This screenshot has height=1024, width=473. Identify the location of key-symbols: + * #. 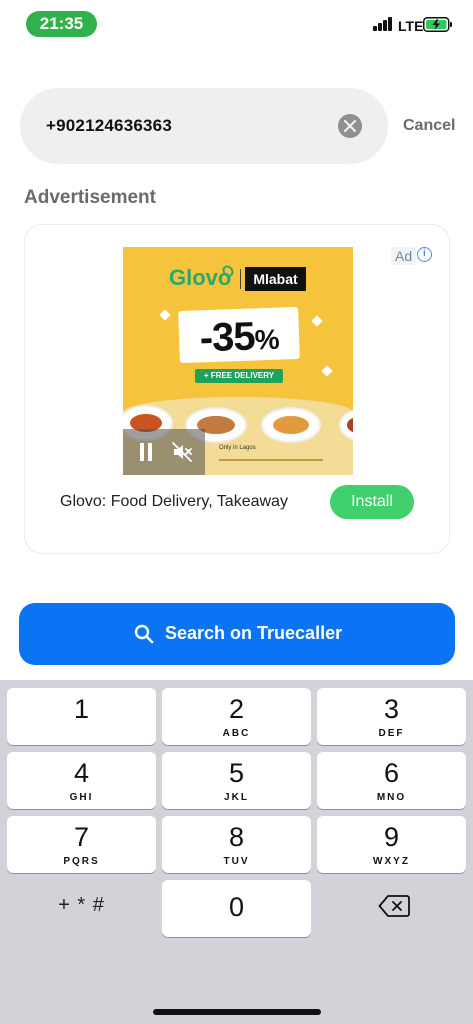
(81, 905).